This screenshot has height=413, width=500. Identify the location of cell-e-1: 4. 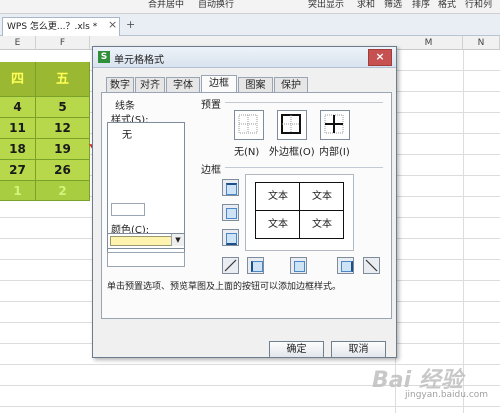
(18, 107).